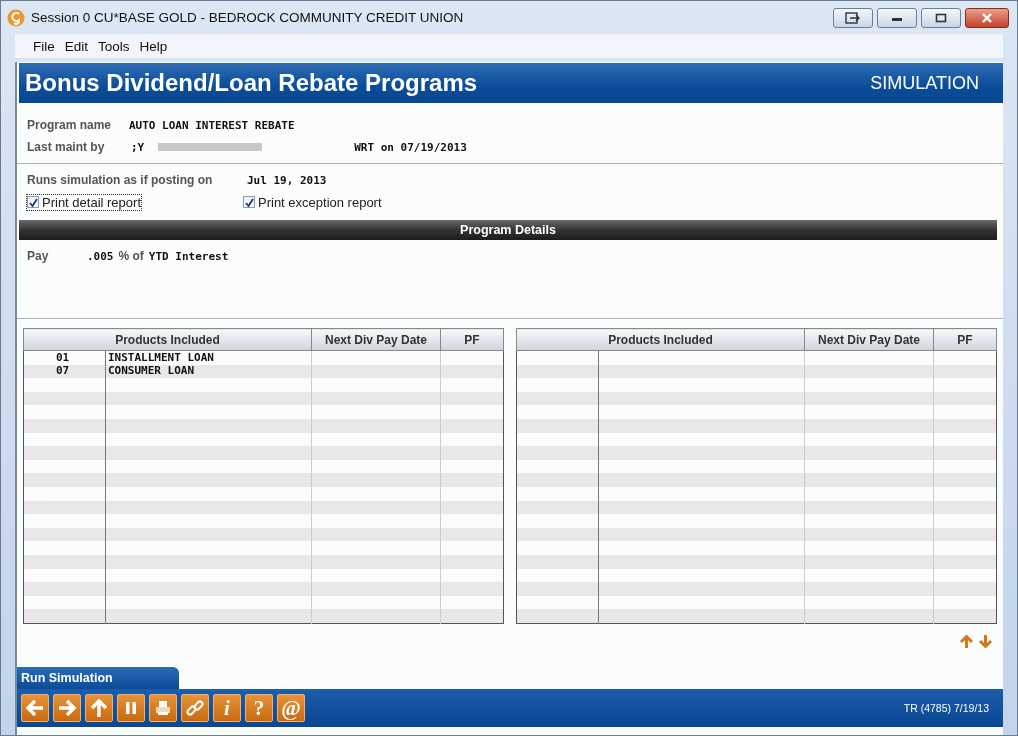  Describe the element at coordinates (966, 641) in the screenshot. I see `scroll-up-icon` at that location.